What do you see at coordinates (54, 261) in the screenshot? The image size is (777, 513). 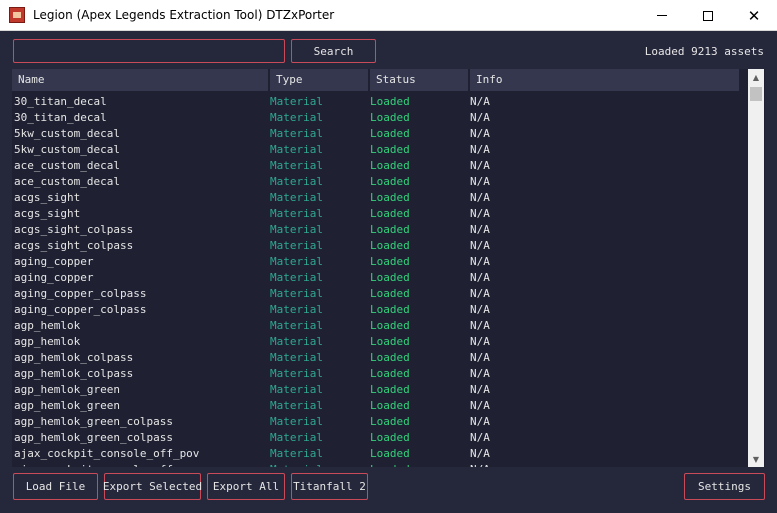 I see `asset-name-cell: aging_copper` at bounding box center [54, 261].